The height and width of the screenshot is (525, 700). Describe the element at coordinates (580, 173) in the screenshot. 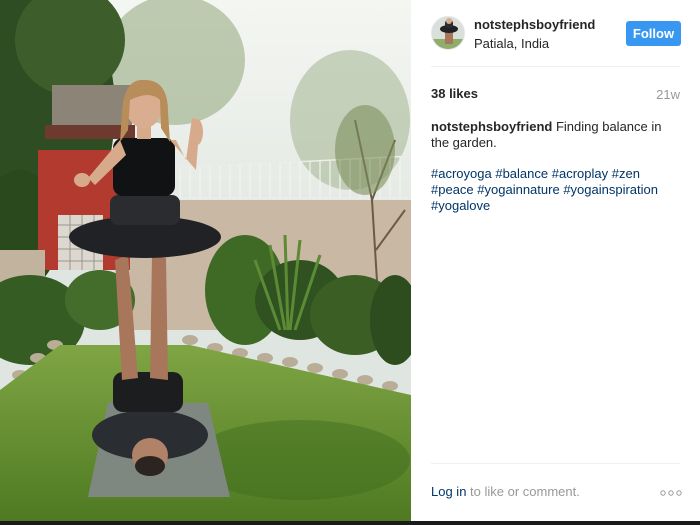

I see `hashtag-link: #acroplay` at that location.